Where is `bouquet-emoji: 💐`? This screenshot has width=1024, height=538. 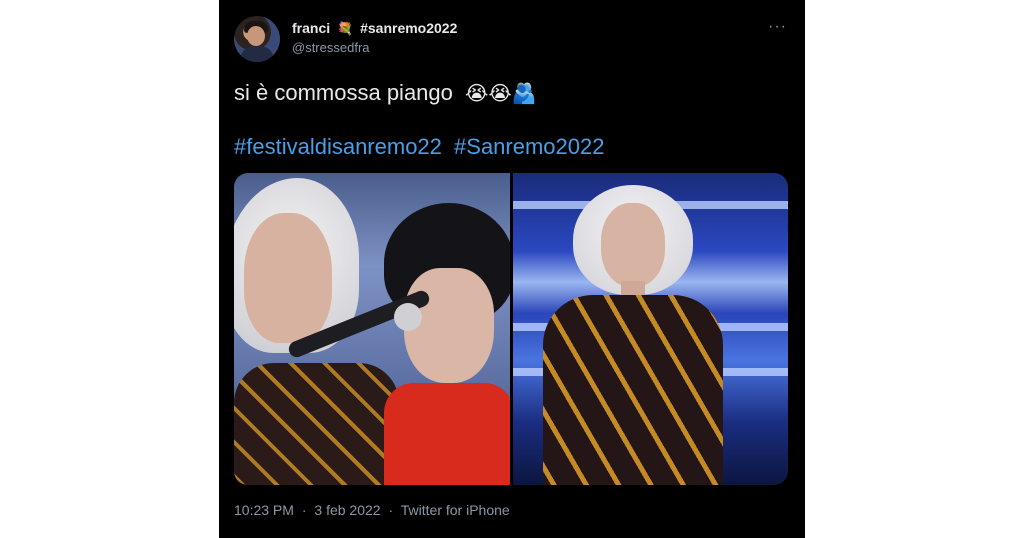
bouquet-emoji: 💐 is located at coordinates (345, 28).